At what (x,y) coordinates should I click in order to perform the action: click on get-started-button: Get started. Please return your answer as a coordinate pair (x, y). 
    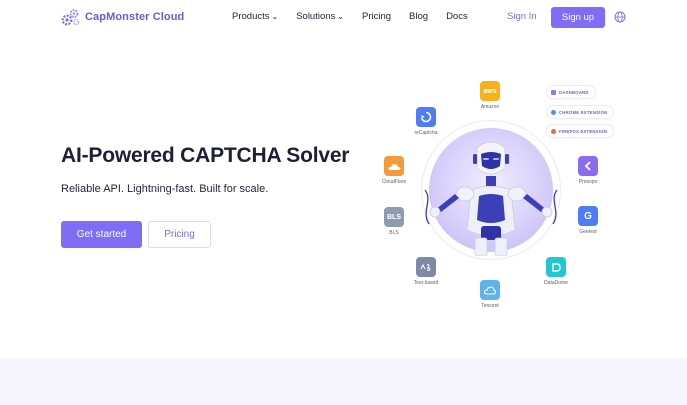
    Looking at the image, I should click on (101, 234).